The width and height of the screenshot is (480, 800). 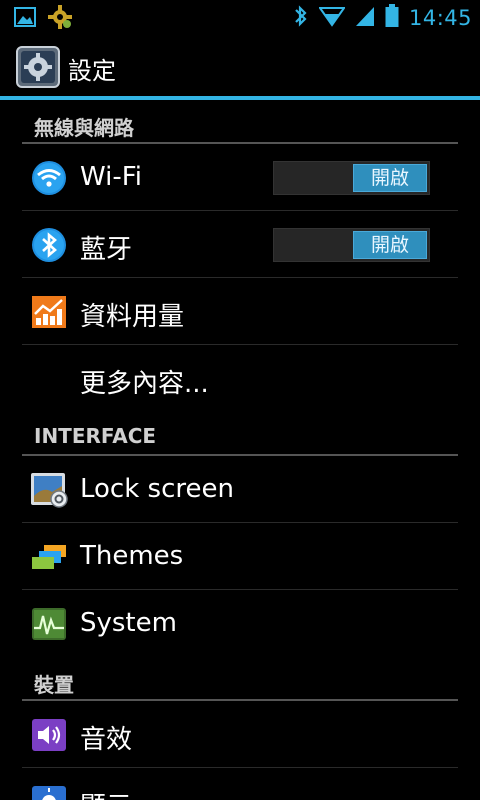 I want to click on settings-item-display: 顯示, so click(x=240, y=784).